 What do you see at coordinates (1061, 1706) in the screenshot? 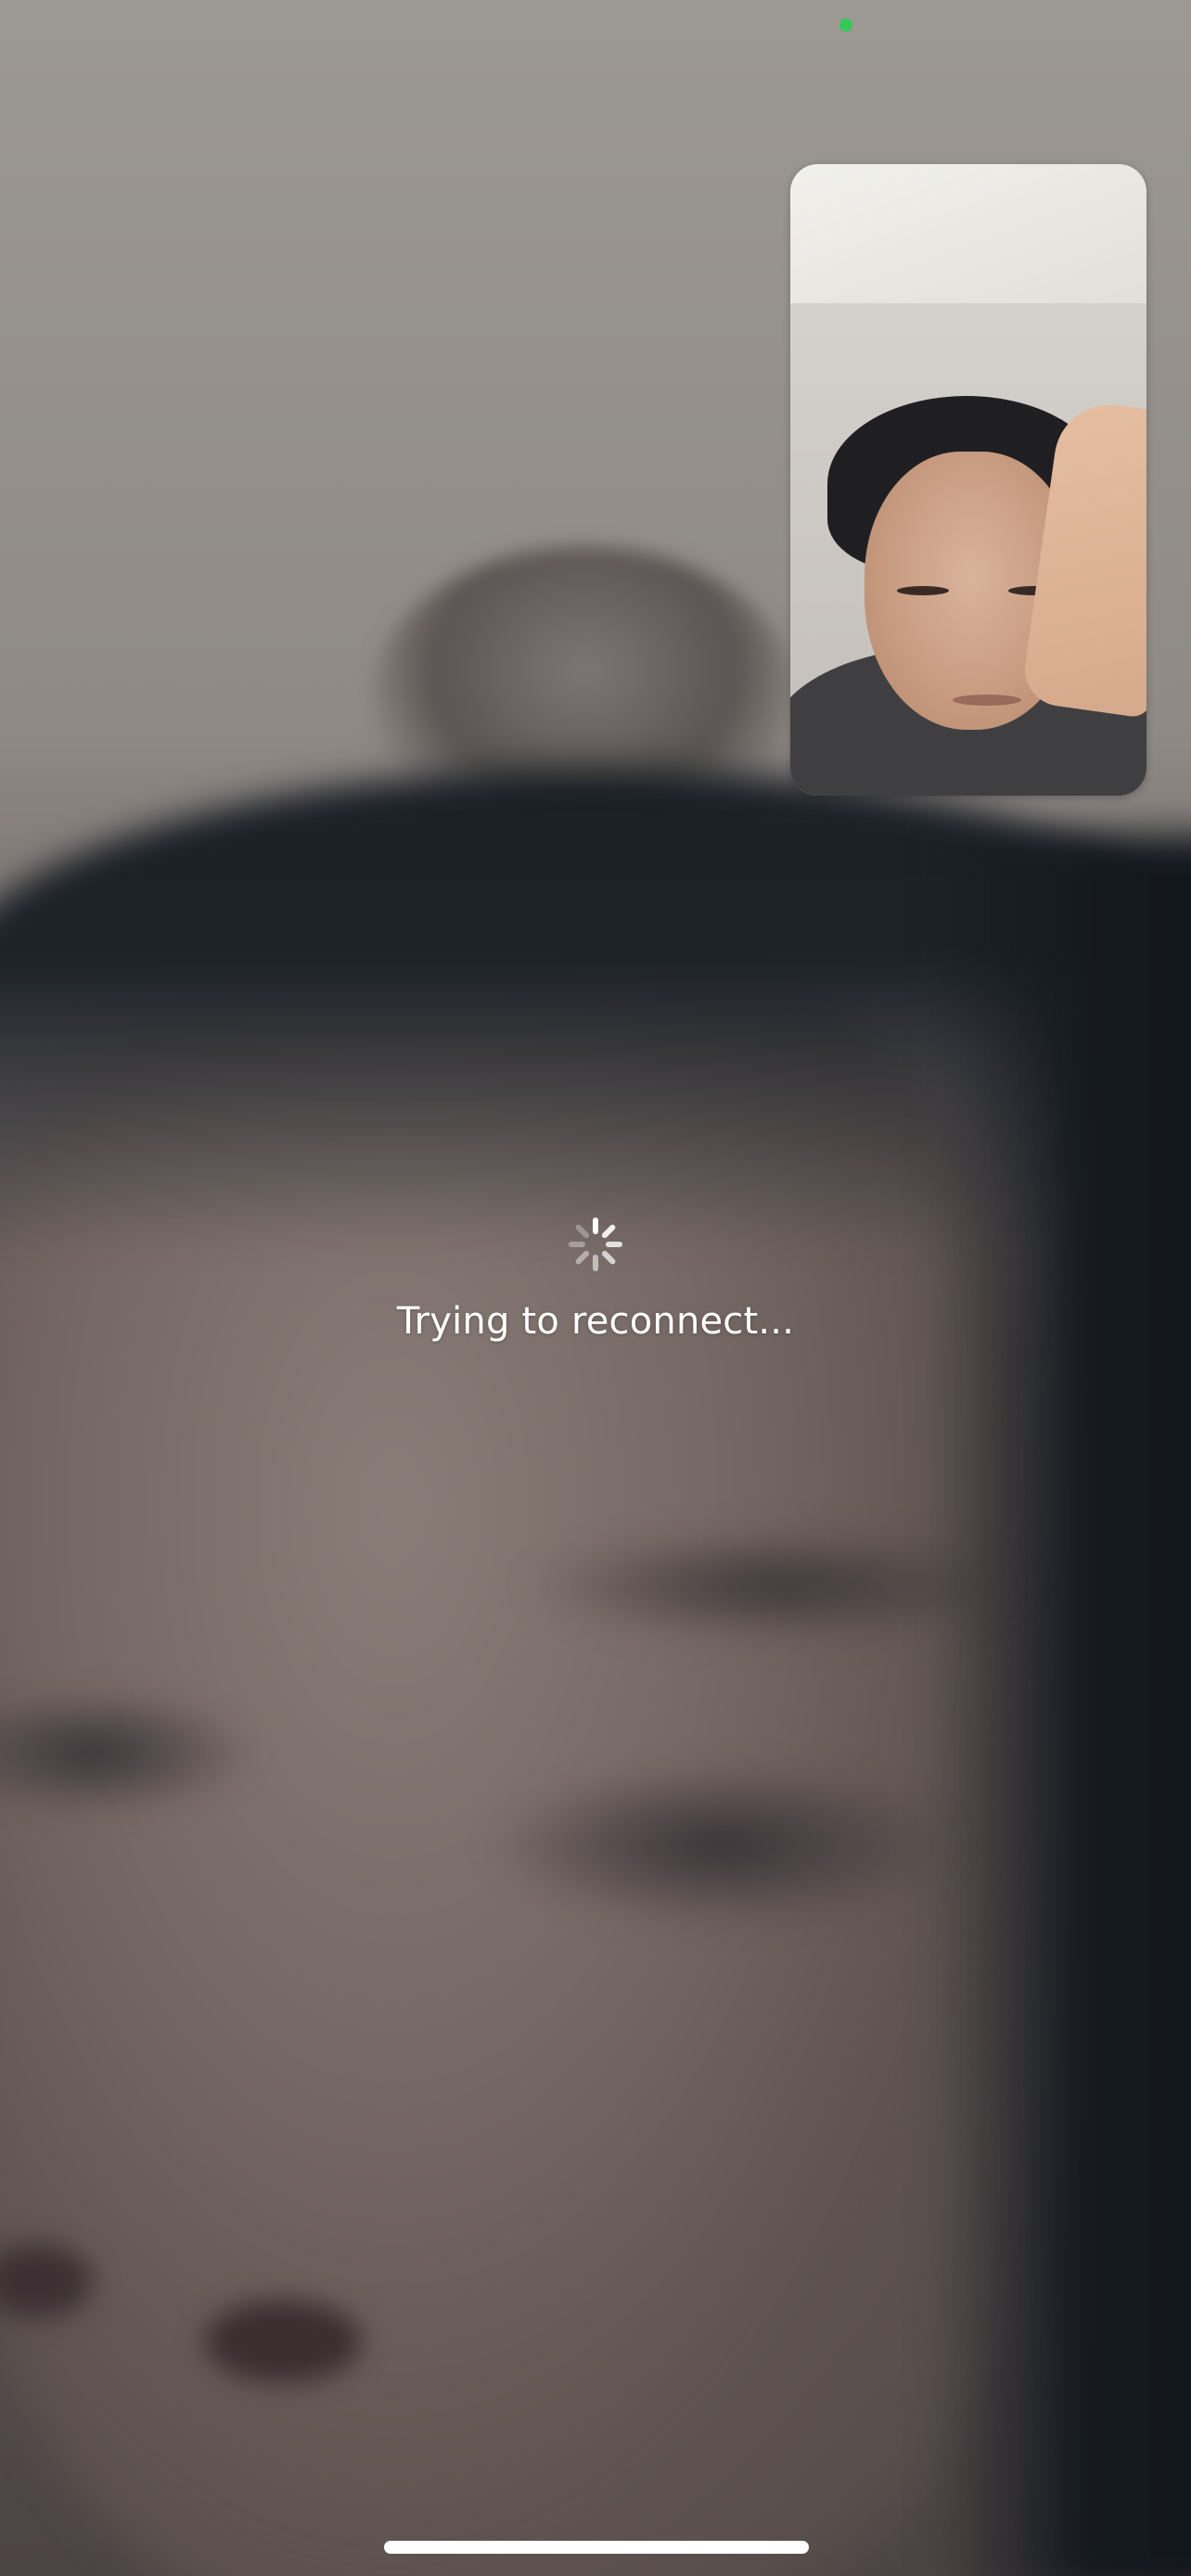
I see `remote-hair-side` at bounding box center [1061, 1706].